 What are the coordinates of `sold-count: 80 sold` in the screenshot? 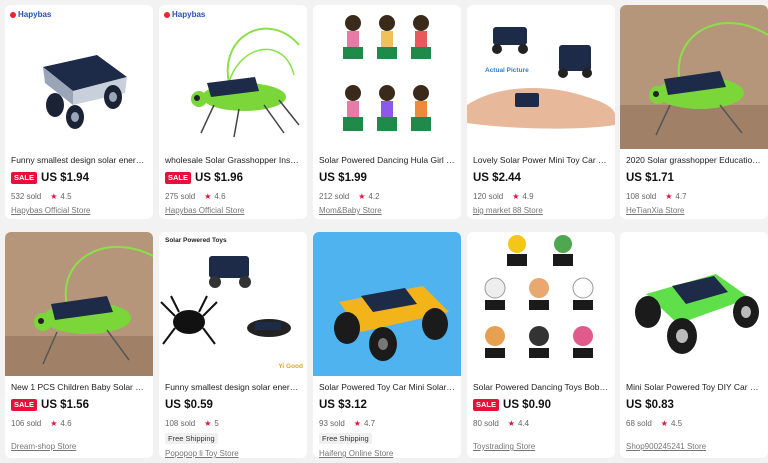 It's located at (486, 423).